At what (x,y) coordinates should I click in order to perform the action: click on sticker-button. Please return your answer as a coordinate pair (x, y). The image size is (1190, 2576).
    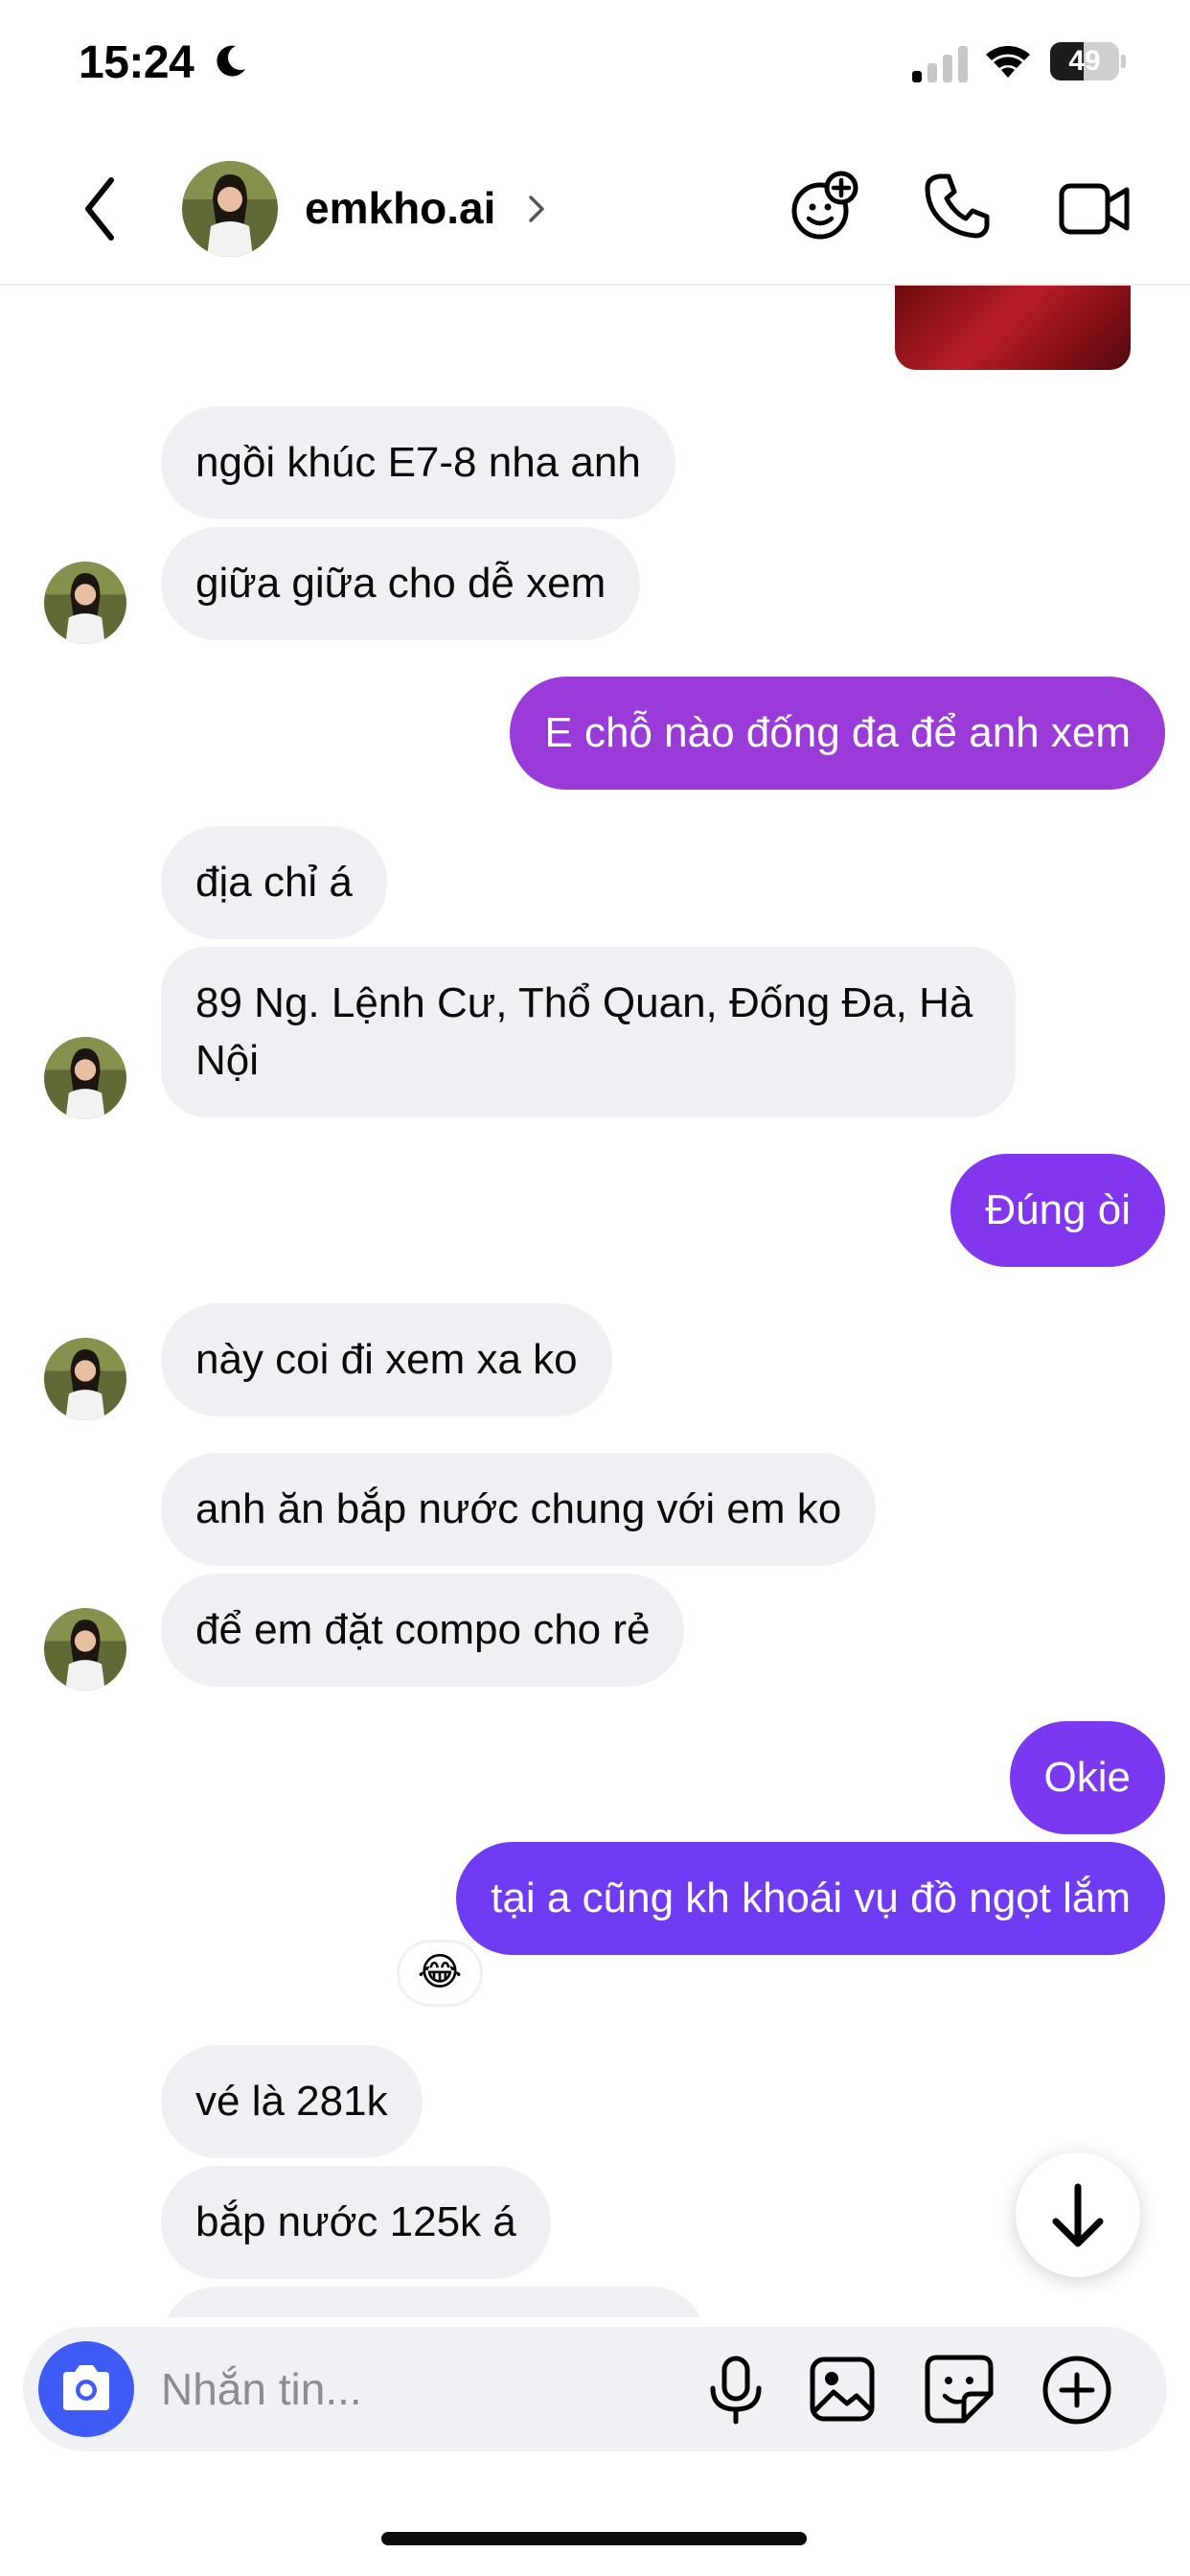
    Looking at the image, I should click on (960, 2389).